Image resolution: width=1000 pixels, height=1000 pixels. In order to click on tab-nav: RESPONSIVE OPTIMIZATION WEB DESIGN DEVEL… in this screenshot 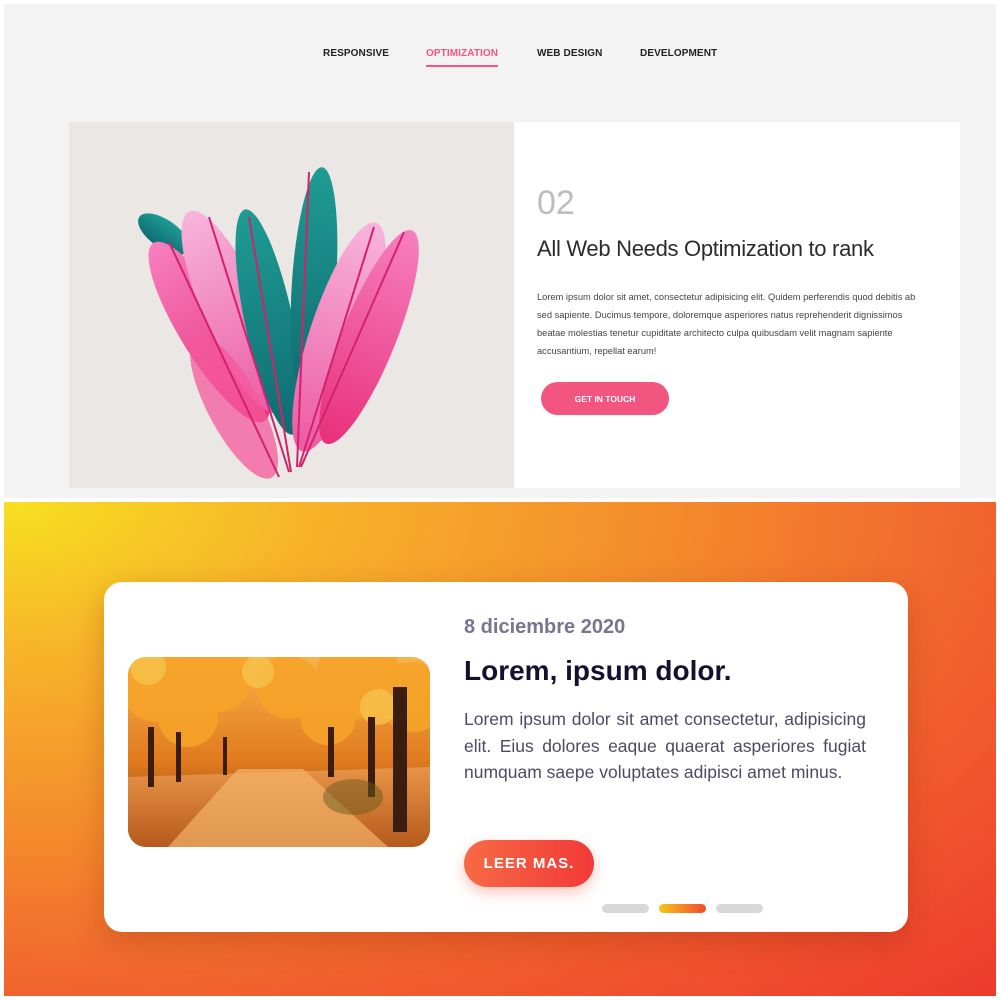, I will do `click(500, 63)`.